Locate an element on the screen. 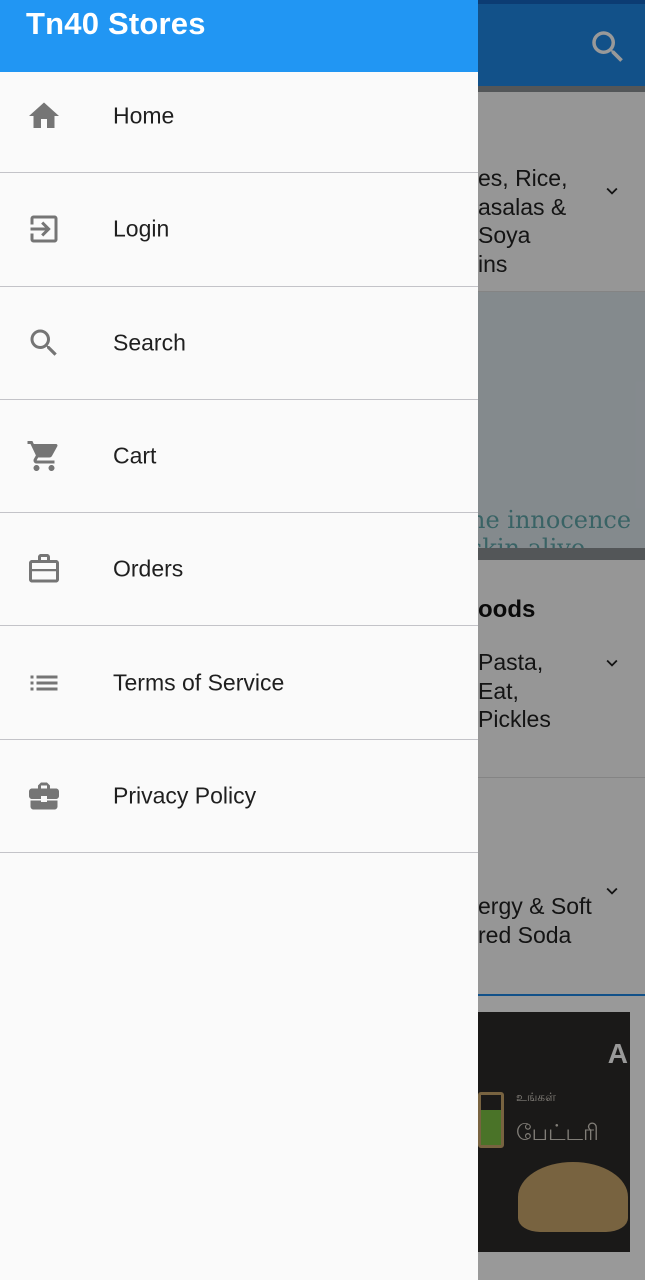 Image resolution: width=645 pixels, height=1280 pixels. drawer-item-label: Search is located at coordinates (149, 342).